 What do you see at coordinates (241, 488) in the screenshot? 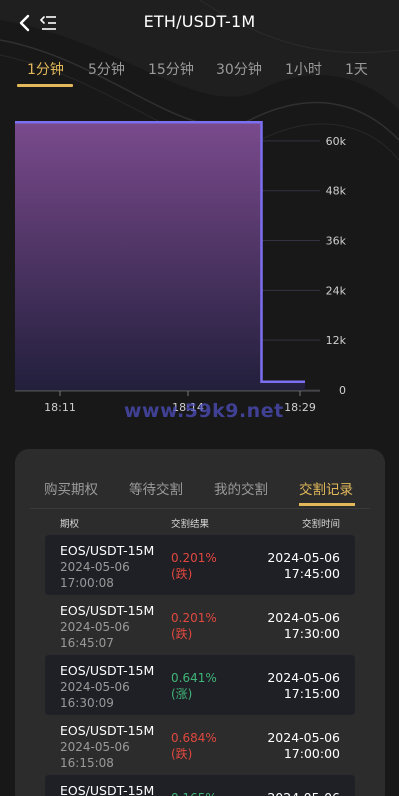
I see `tab-my-delivery: 我的交割` at bounding box center [241, 488].